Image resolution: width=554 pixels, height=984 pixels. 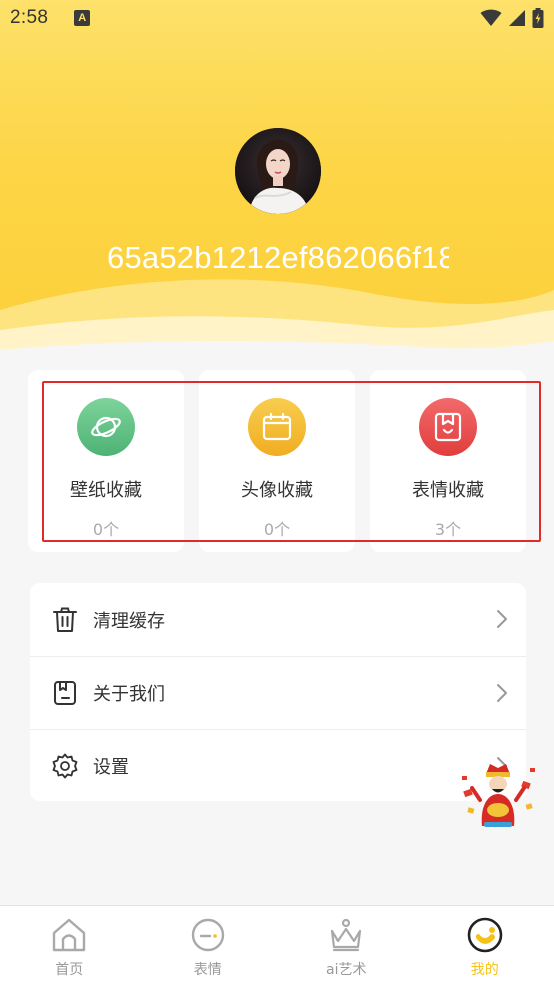 I want to click on emoji-favorites-card: 表情收藏 3个, so click(x=448, y=461).